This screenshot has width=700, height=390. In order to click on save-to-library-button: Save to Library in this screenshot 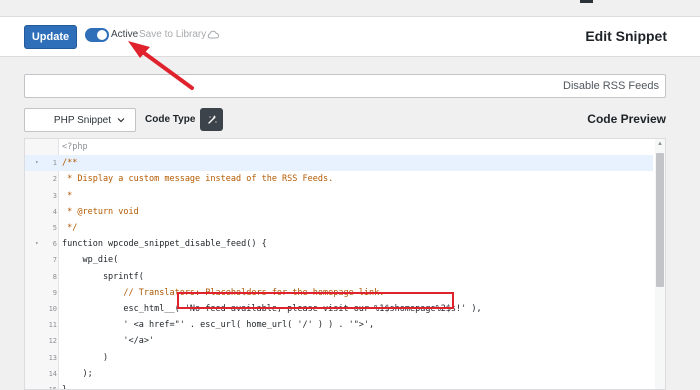, I will do `click(179, 34)`.